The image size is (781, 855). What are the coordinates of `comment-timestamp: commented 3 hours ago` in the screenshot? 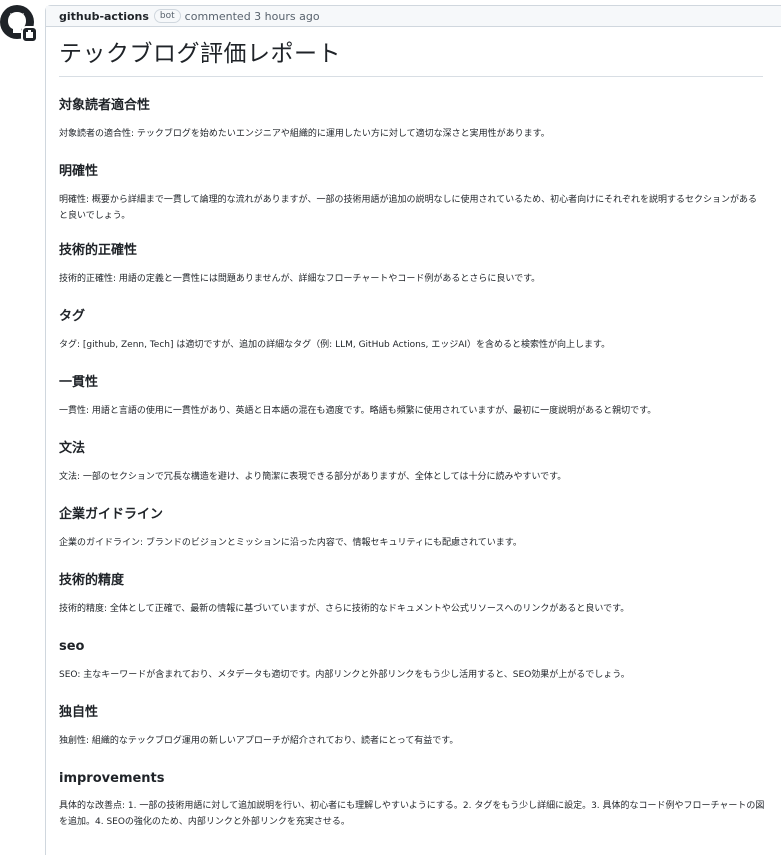 It's located at (252, 16).